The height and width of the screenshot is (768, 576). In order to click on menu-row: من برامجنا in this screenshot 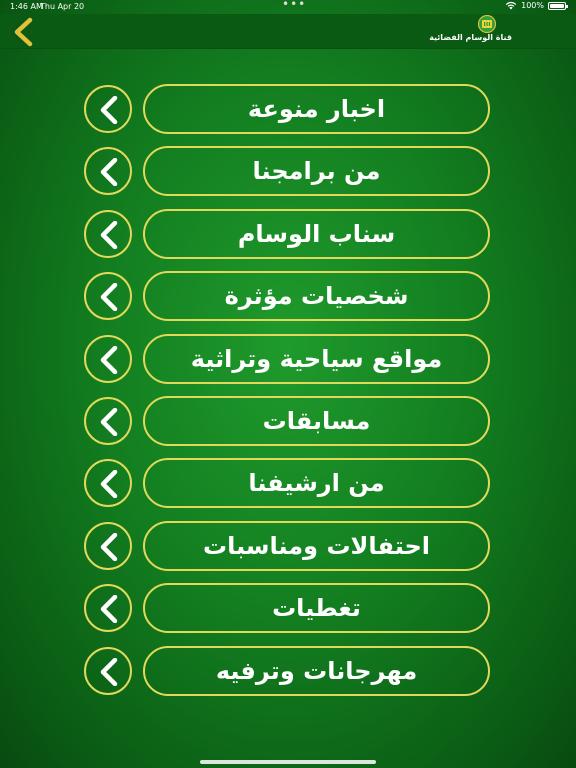, I will do `click(288, 172)`.